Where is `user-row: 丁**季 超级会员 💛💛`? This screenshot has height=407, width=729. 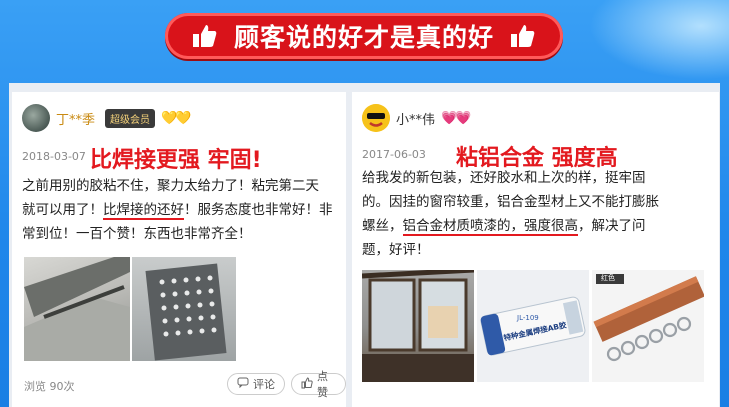 user-row: 丁**季 超级会员 💛💛 is located at coordinates (106, 118).